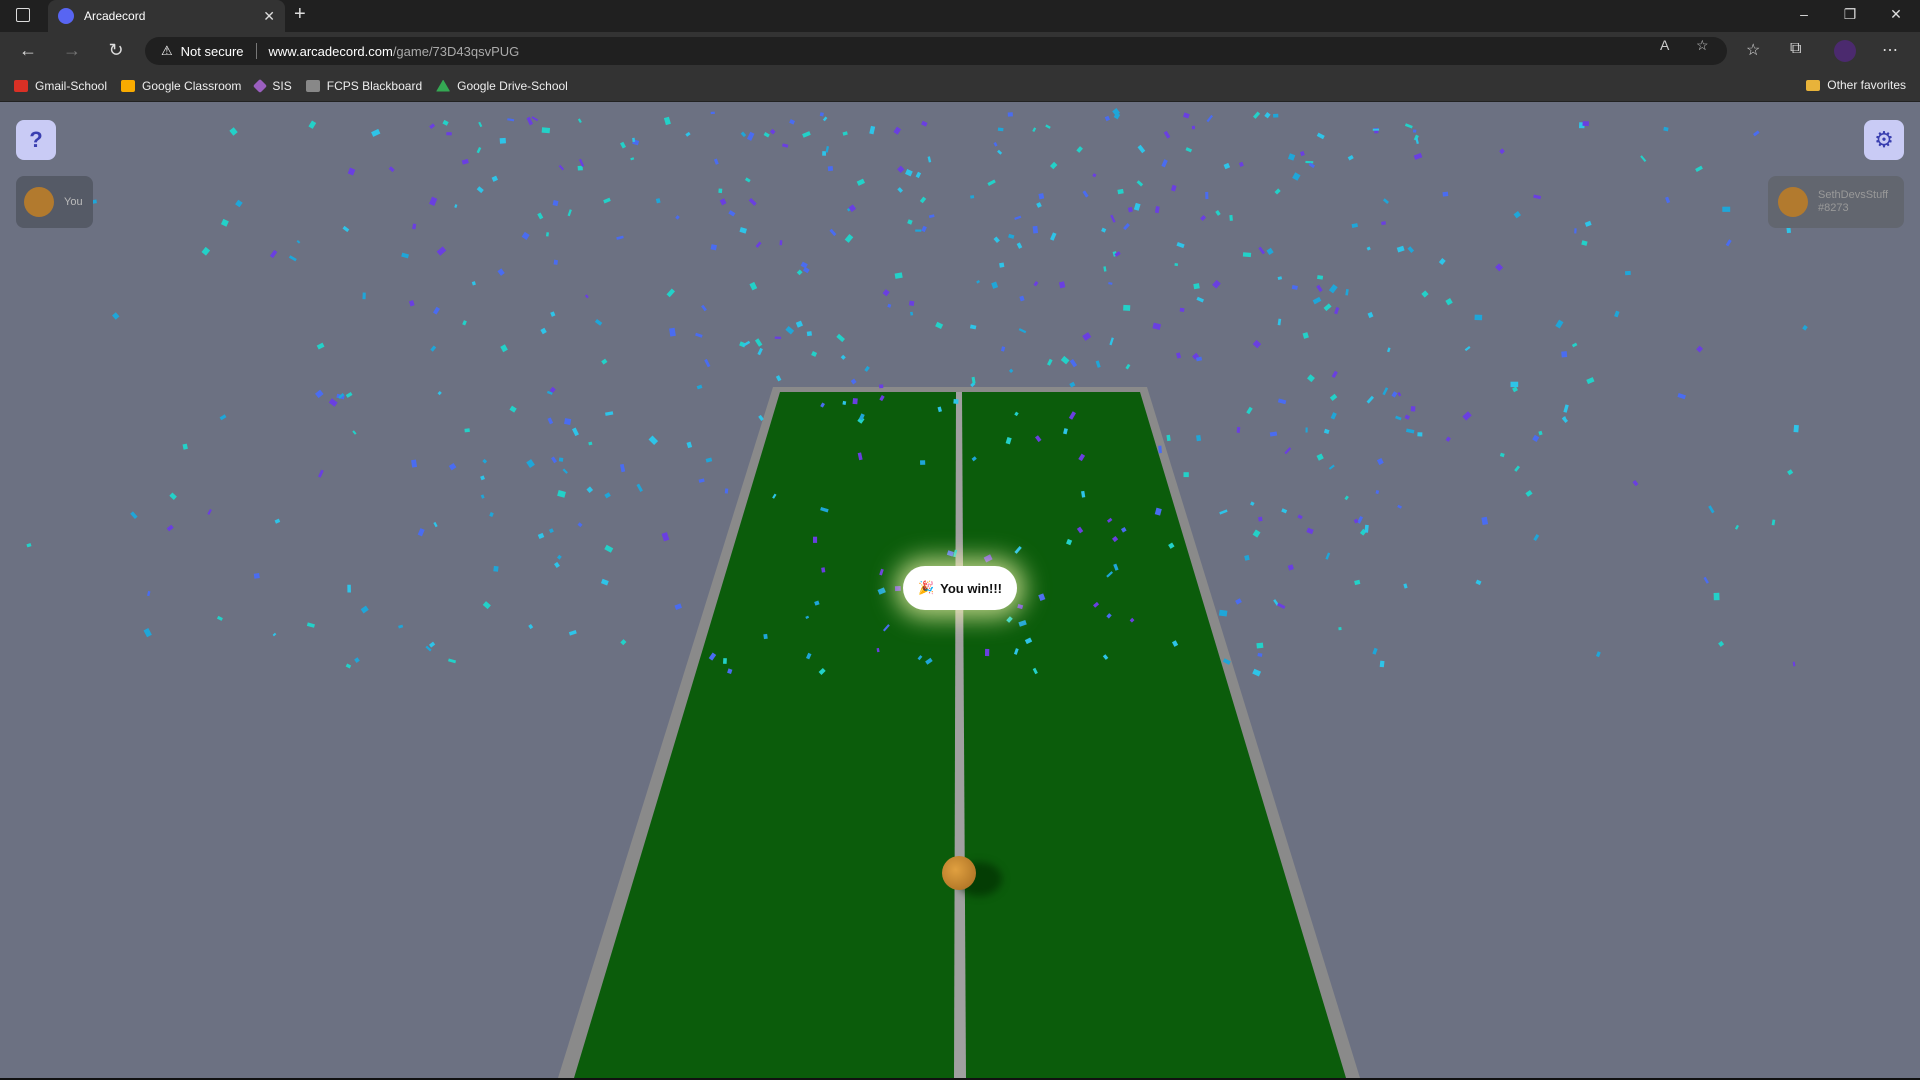  I want to click on bookmark-sis: SIS, so click(272, 85).